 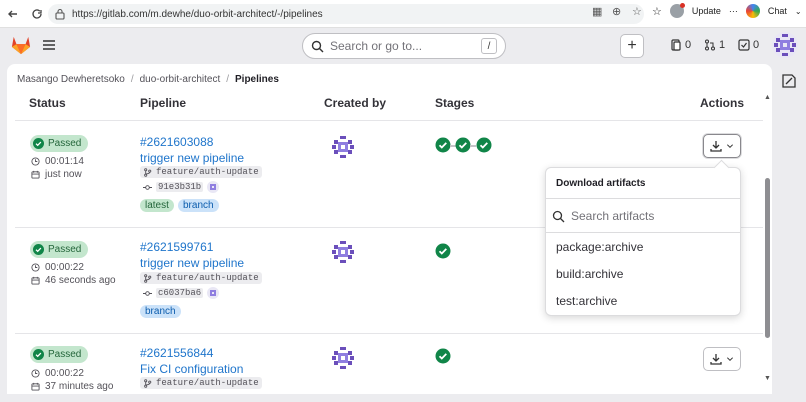 What do you see at coordinates (157, 205) in the screenshot?
I see `latest-badge: latest` at bounding box center [157, 205].